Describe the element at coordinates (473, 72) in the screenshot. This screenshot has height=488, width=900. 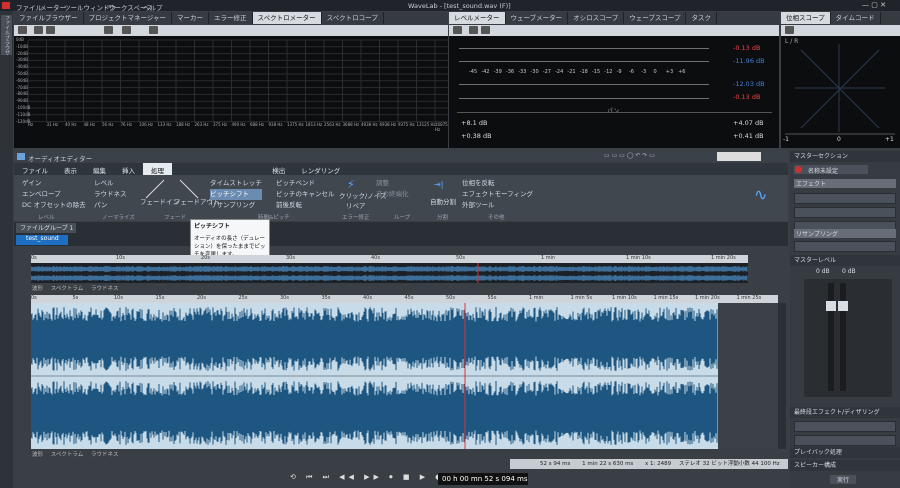
I see `meter-scale-label: -45` at that location.